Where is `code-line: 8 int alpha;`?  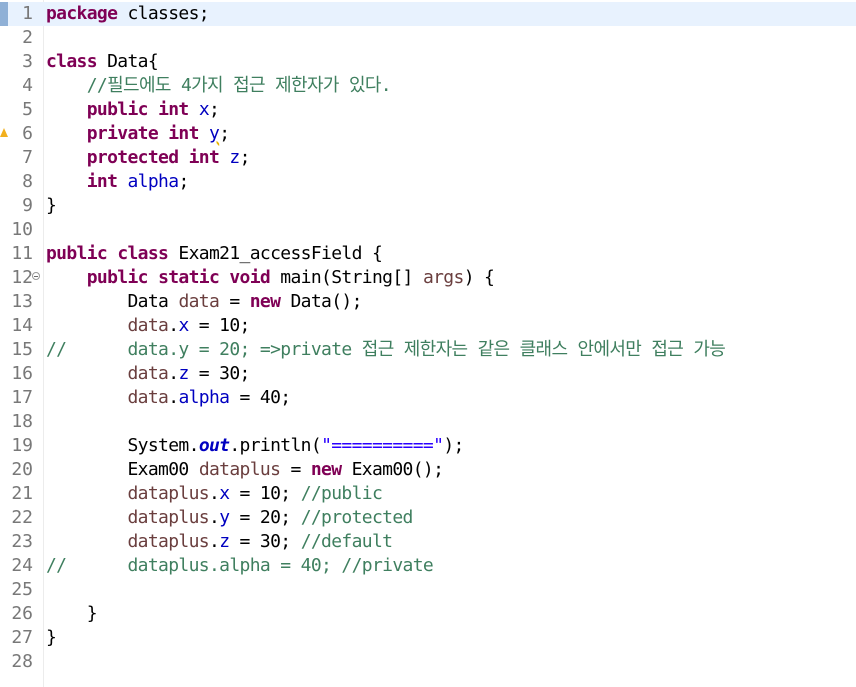
code-line: 8 int alpha; is located at coordinates (428, 182).